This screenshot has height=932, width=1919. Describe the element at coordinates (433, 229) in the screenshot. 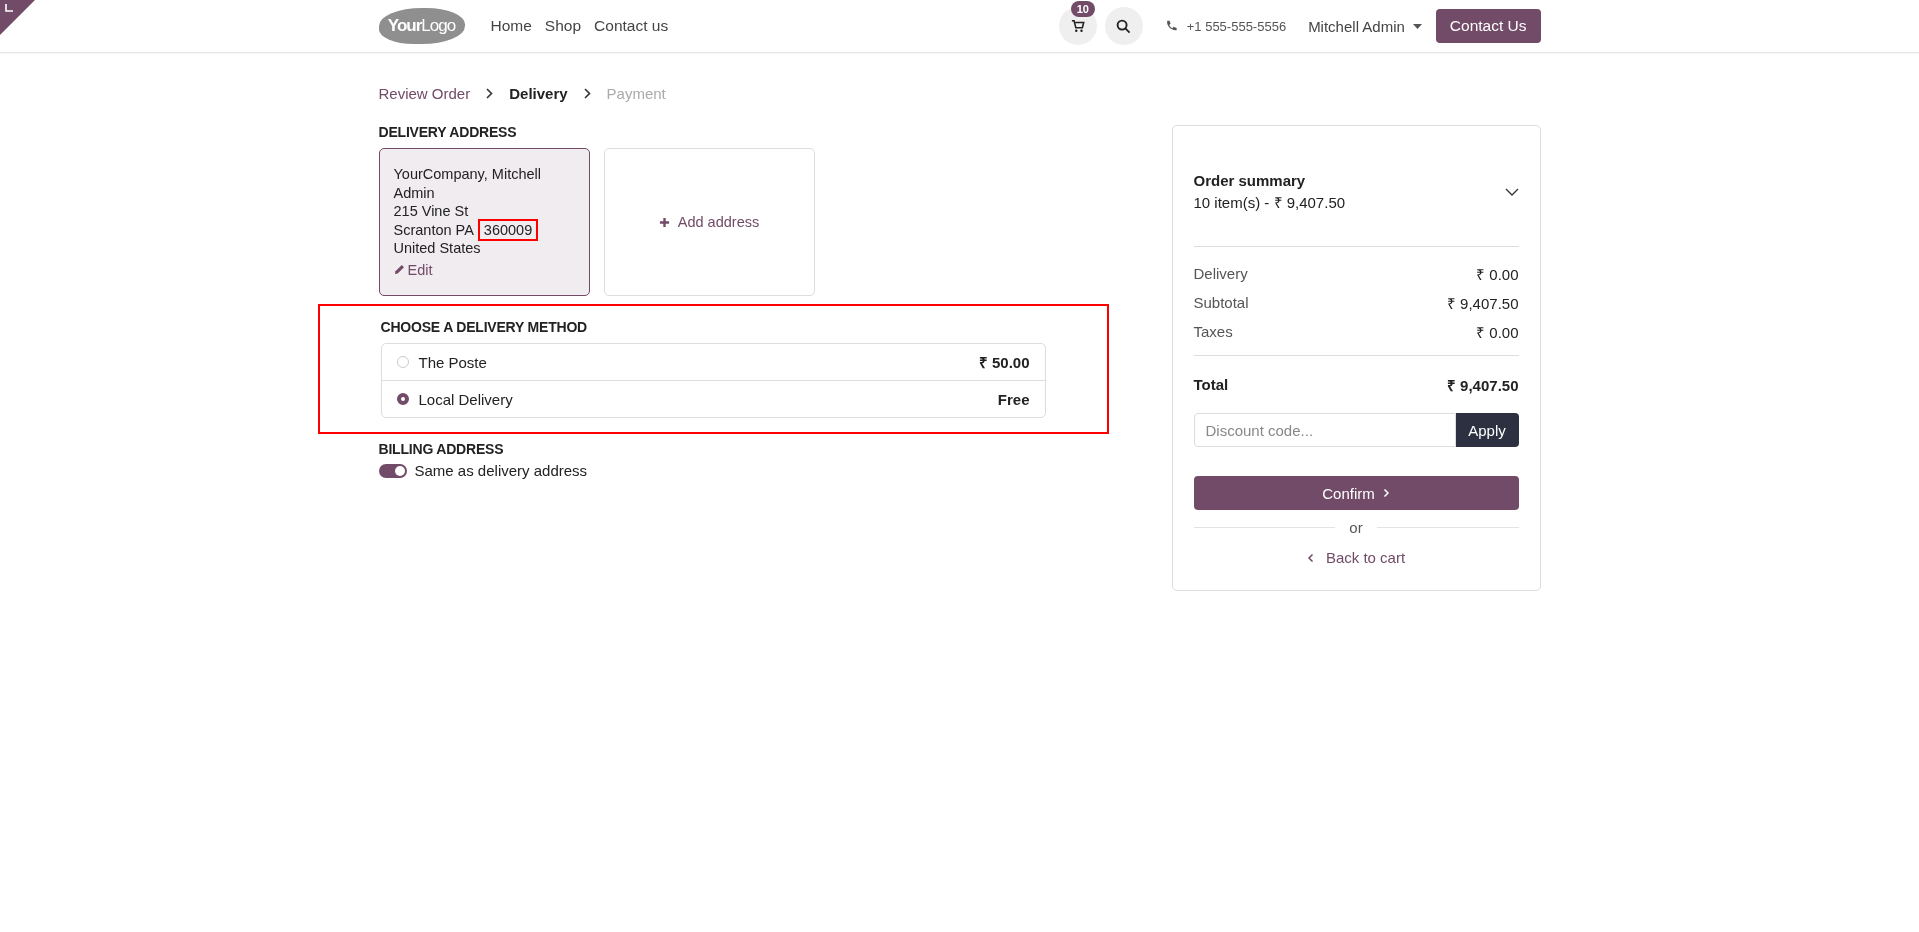

I see `address-city: Scranton PA` at that location.